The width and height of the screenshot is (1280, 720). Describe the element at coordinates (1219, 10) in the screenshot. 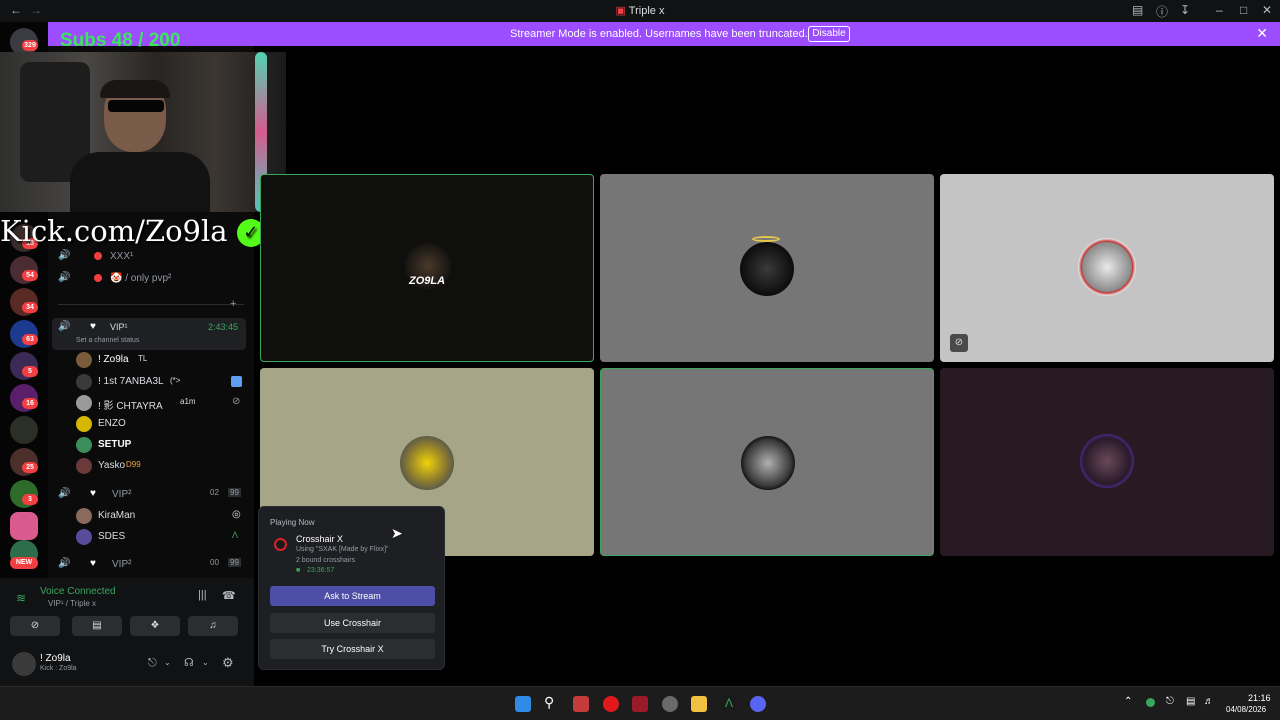

I see `minimize-icon: –` at that location.